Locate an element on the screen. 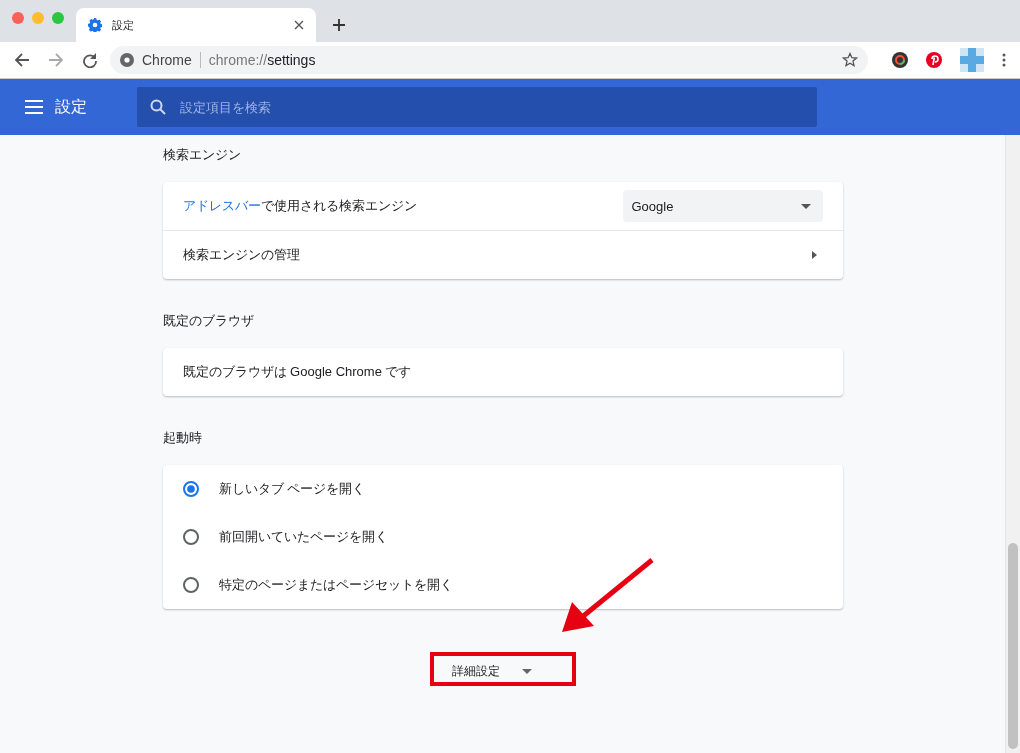 The image size is (1020, 753). globe-icon is located at coordinates (127, 60).